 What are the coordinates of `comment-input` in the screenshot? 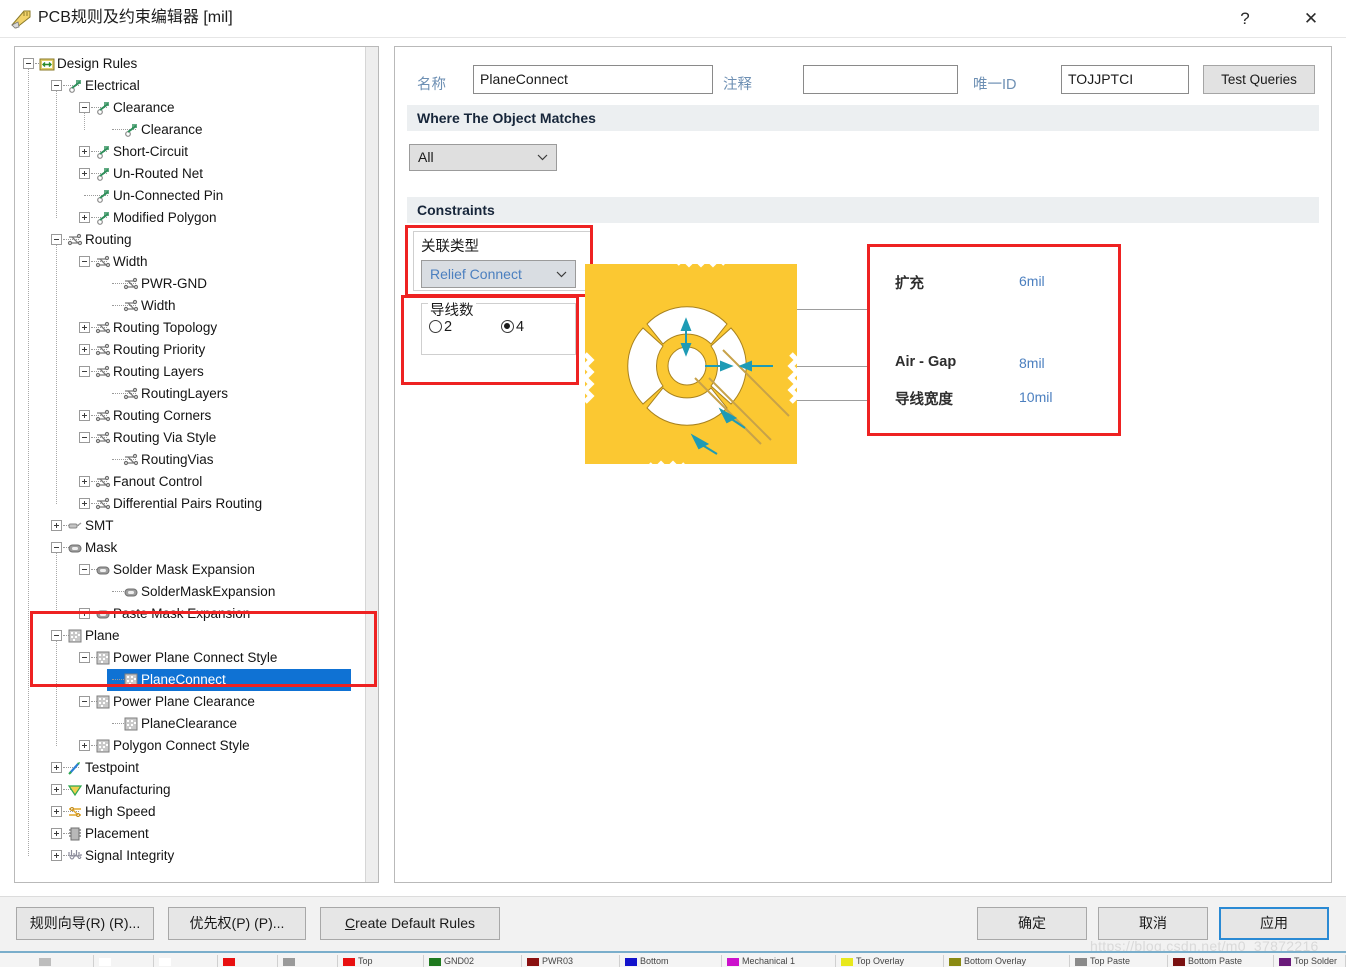 It's located at (880, 79).